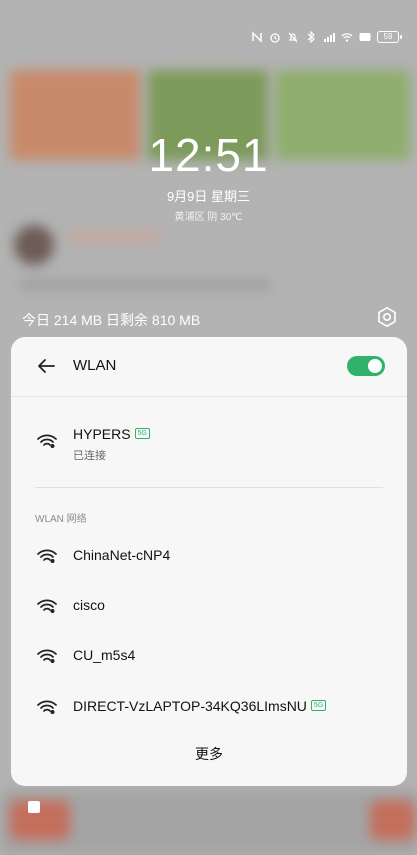  What do you see at coordinates (208, 155) in the screenshot?
I see `clock-time: 12:51` at bounding box center [208, 155].